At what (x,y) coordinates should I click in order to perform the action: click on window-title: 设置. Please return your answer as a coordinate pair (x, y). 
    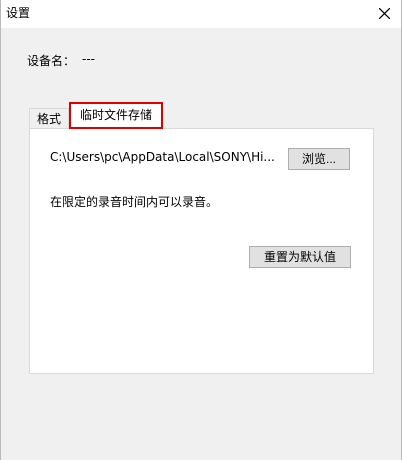
    Looking at the image, I should click on (18, 13).